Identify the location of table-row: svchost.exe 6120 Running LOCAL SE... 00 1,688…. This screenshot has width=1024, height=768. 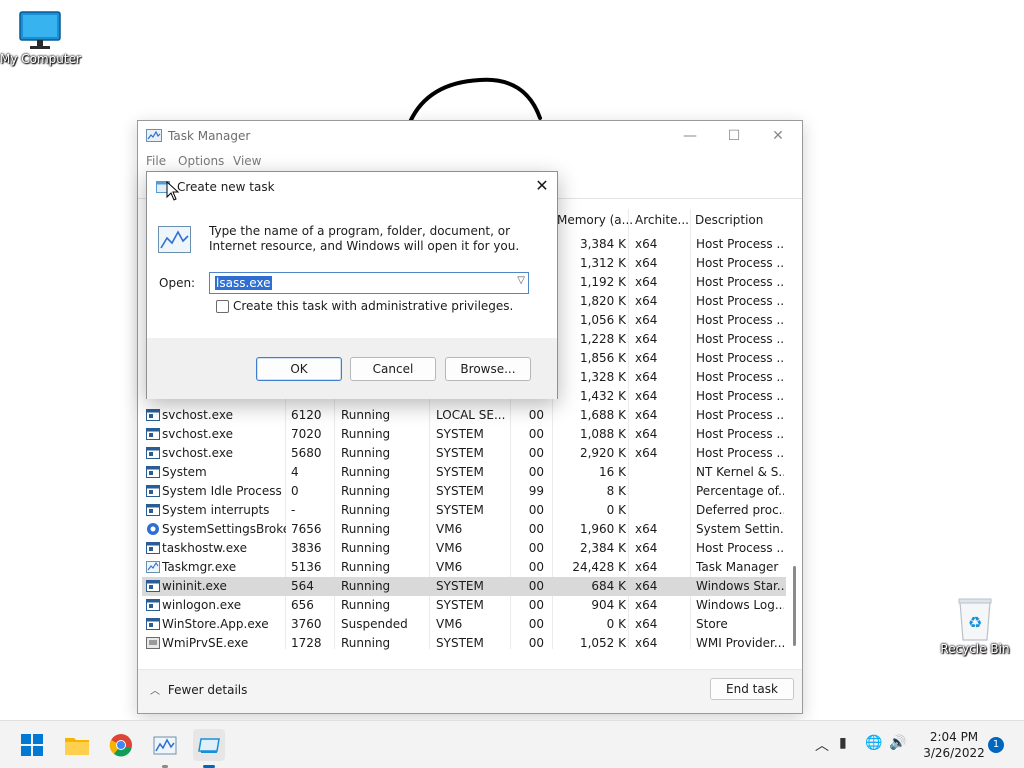
(464, 415).